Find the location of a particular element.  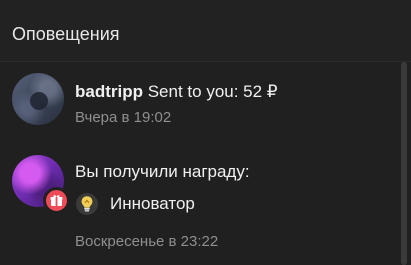

lightbulb-icon is located at coordinates (87, 204).